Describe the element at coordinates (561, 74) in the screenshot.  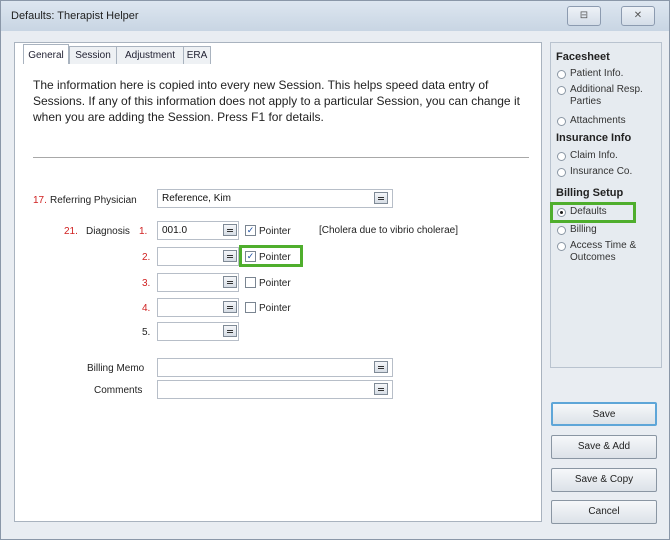
I see `patient-info-radio` at that location.